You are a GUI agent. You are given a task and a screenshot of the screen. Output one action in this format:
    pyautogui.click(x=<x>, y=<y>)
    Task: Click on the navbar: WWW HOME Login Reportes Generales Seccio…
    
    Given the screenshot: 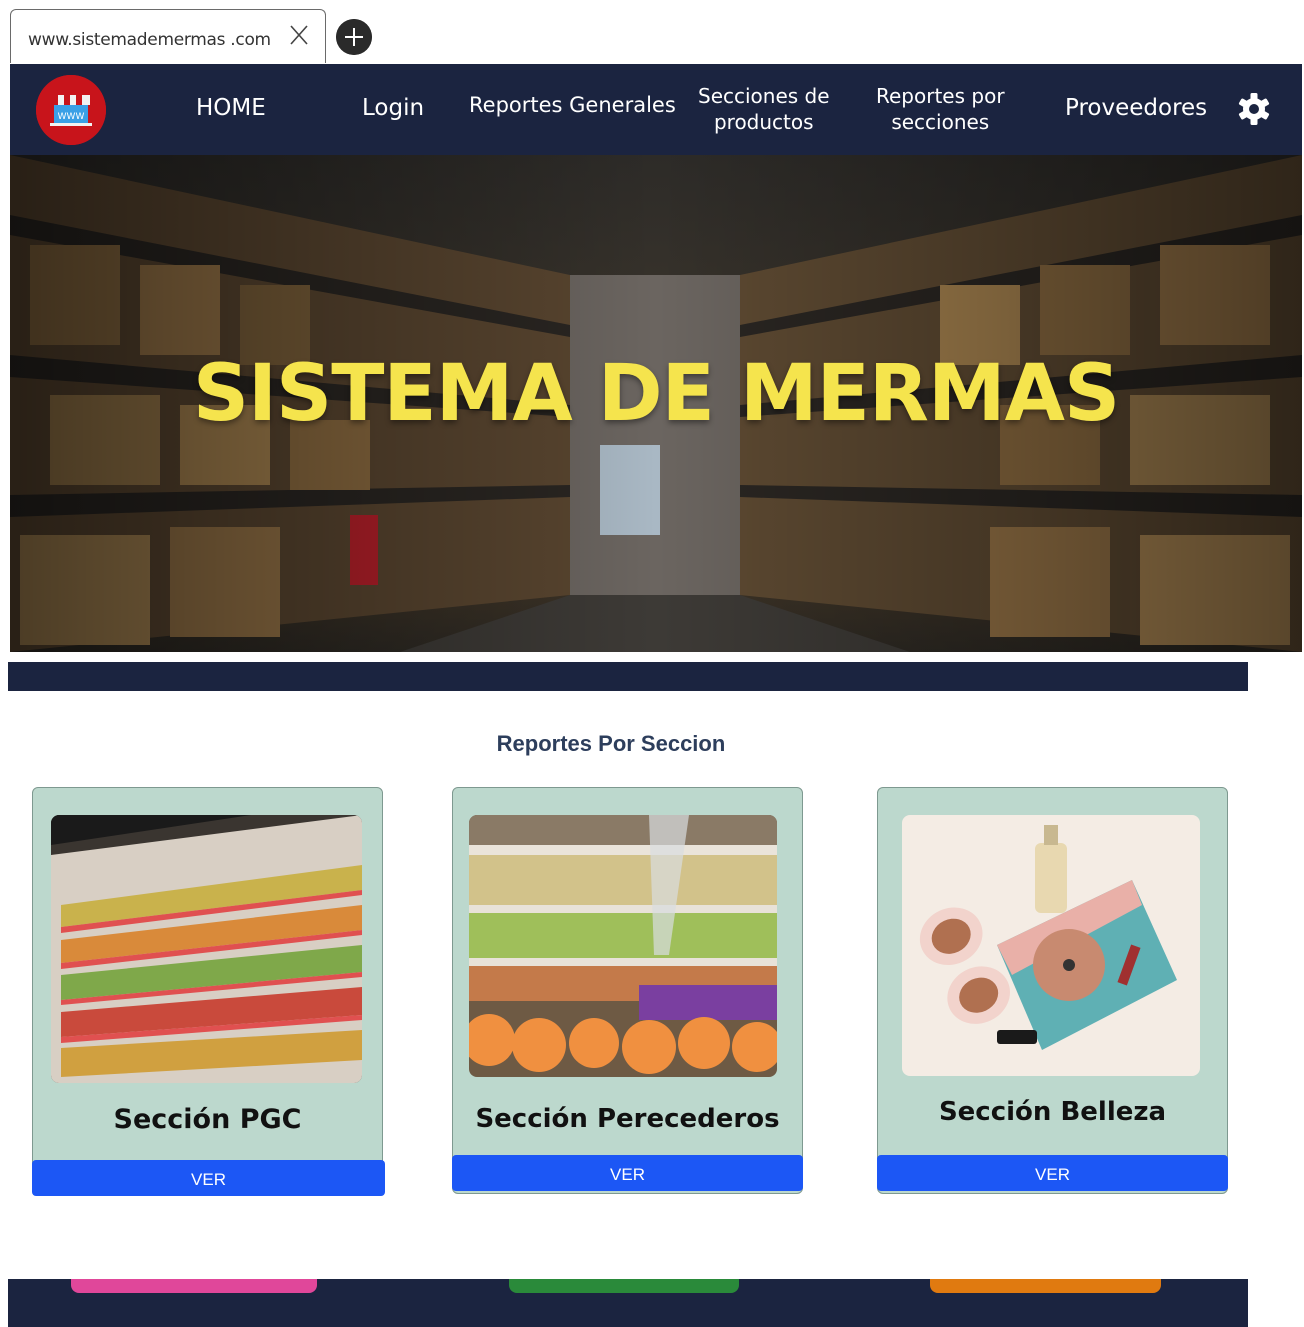 What is the action you would take?
    pyautogui.click(x=656, y=109)
    